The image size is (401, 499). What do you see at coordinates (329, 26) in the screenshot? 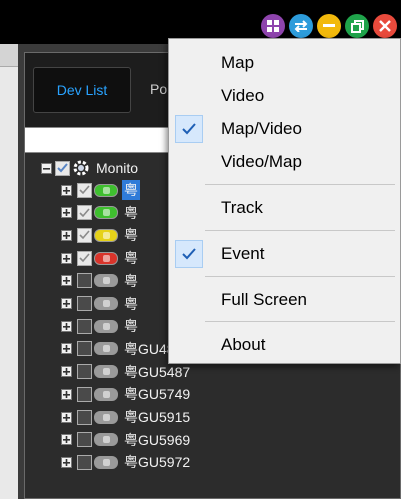
I see `minimize-icon` at bounding box center [329, 26].